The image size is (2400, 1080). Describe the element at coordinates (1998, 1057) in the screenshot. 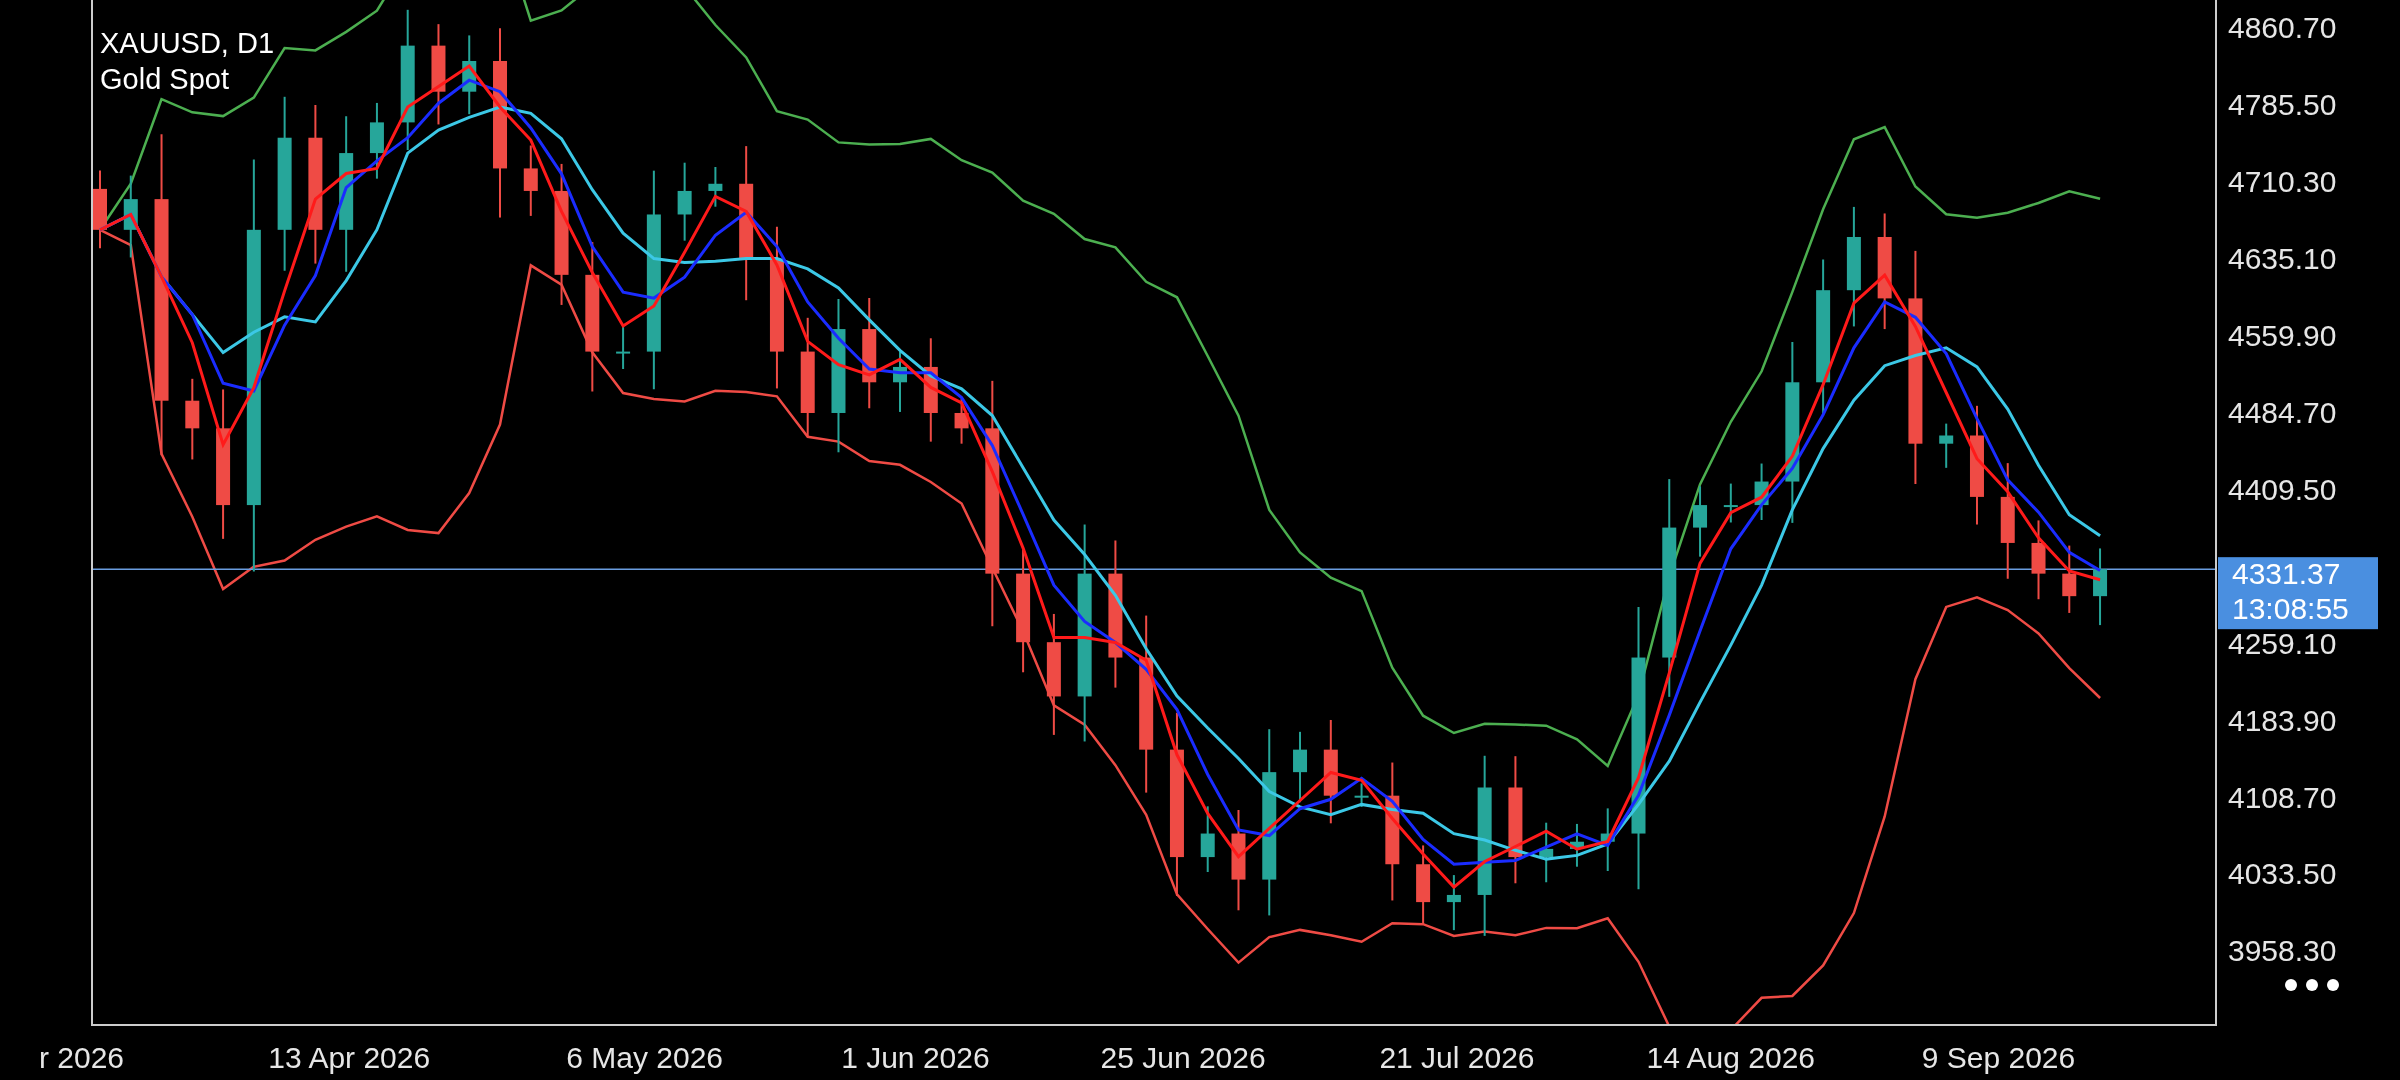

I see `date-axis-label: 9 Sep 2026` at that location.